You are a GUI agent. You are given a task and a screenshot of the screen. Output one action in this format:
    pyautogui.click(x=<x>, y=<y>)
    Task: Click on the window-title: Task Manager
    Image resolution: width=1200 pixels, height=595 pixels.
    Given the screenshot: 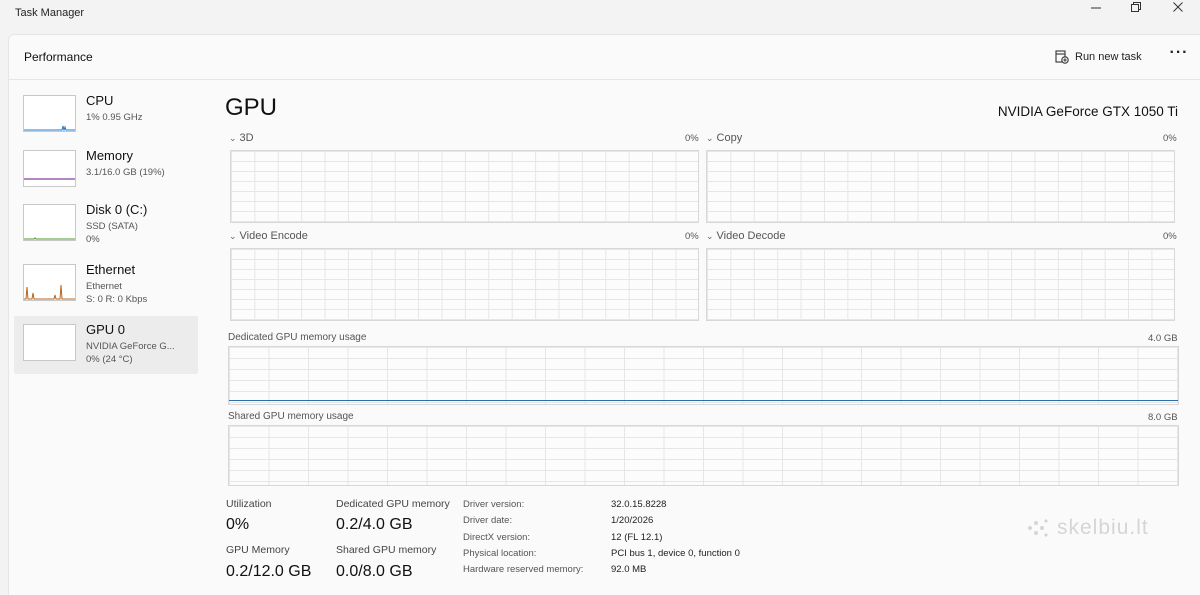 What is the action you would take?
    pyautogui.click(x=50, y=13)
    